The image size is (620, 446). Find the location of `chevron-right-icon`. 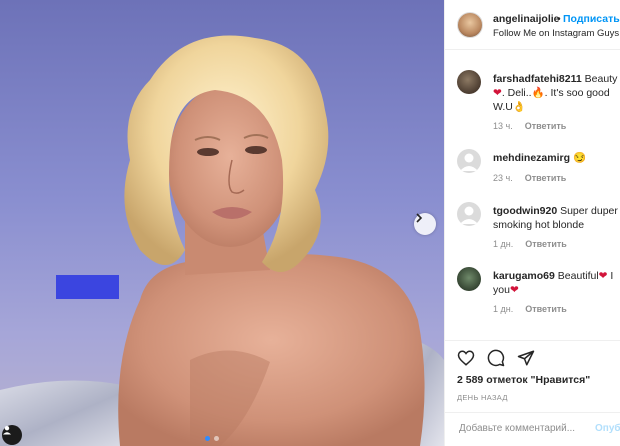

chevron-right-icon is located at coordinates (419, 218).